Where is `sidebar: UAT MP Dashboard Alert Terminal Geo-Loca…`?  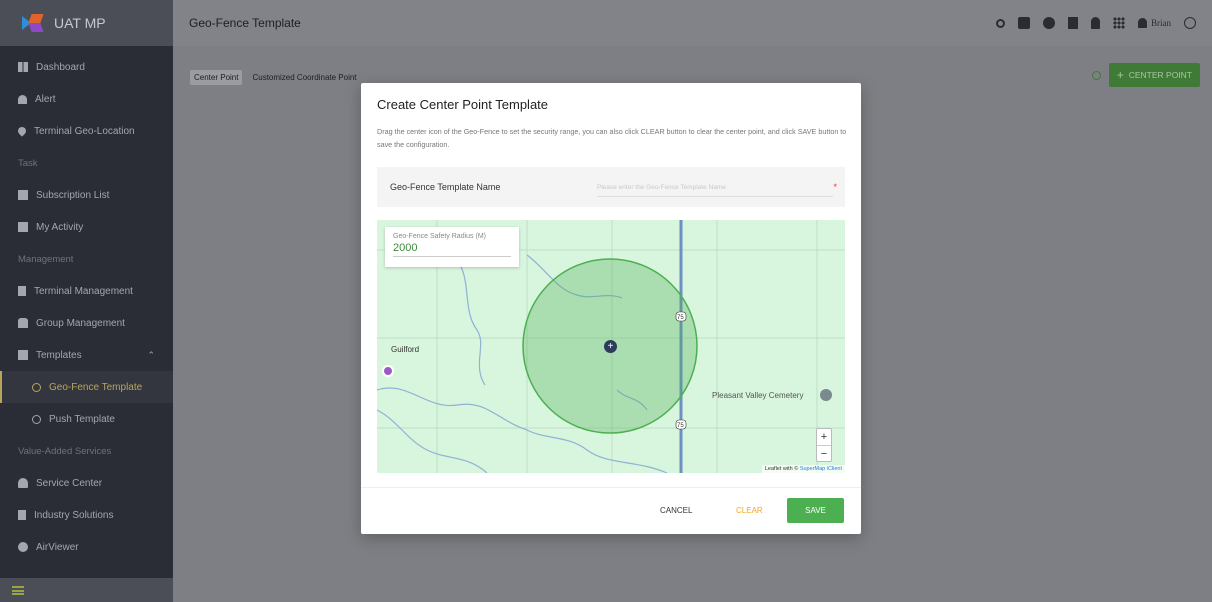
sidebar: UAT MP Dashboard Alert Terminal Geo-Loca… is located at coordinates (86, 301).